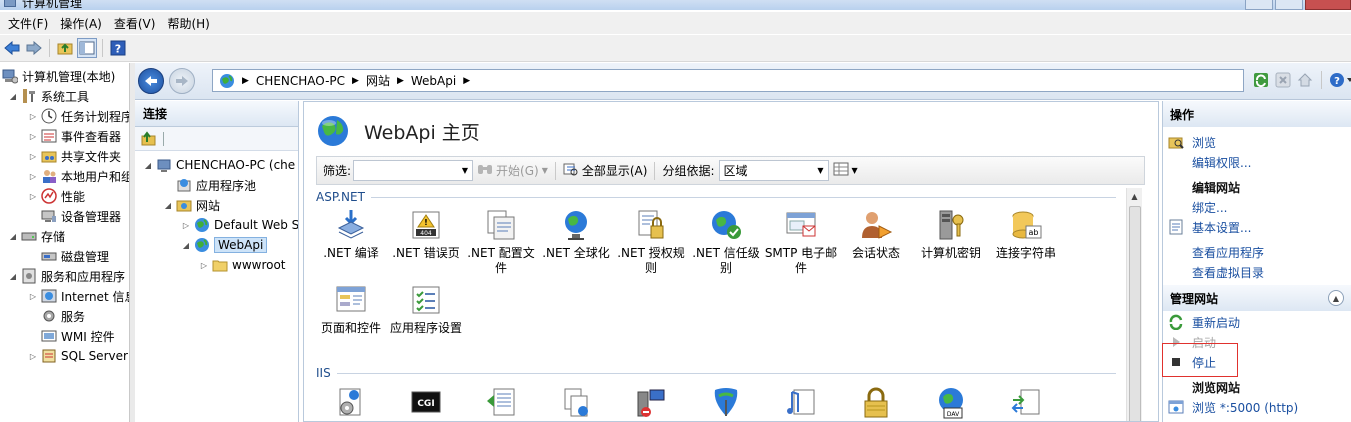 This screenshot has height=422, width=1351. Describe the element at coordinates (78, 296) in the screenshot. I see `tree-item: ▷ Internet 信息服务` at that location.